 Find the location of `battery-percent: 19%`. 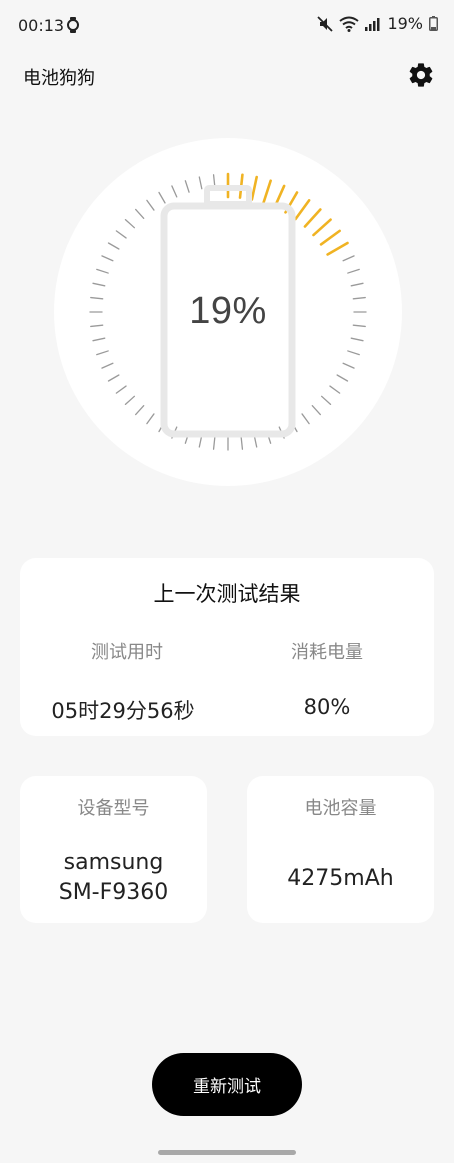

battery-percent: 19% is located at coordinates (228, 311).